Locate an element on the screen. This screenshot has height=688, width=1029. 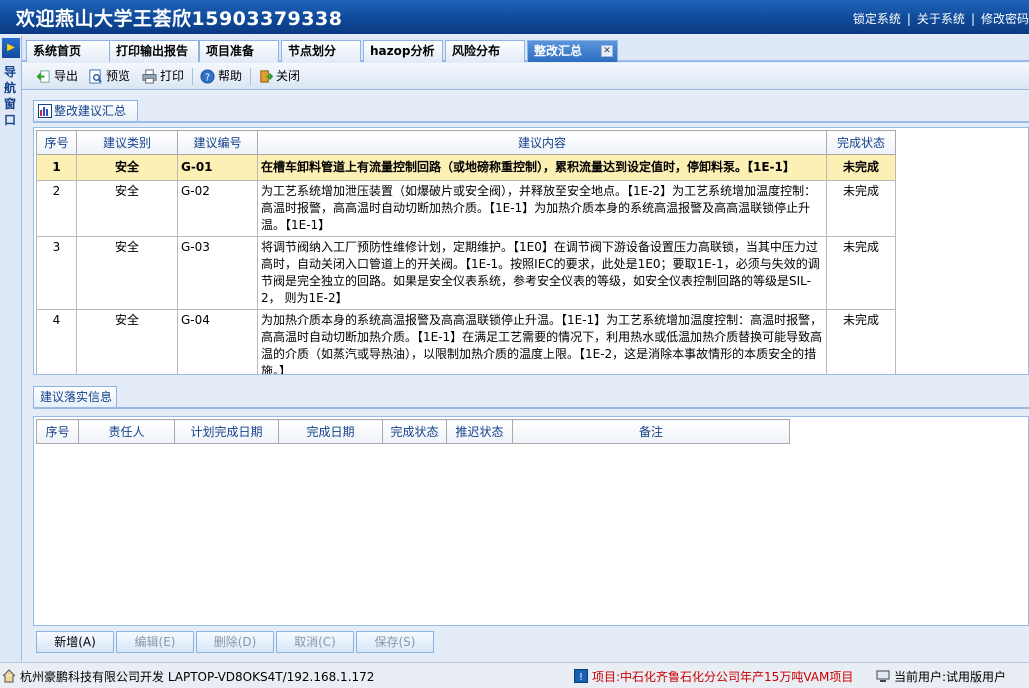
help-button: ? 帮助 is located at coordinates (220, 76).